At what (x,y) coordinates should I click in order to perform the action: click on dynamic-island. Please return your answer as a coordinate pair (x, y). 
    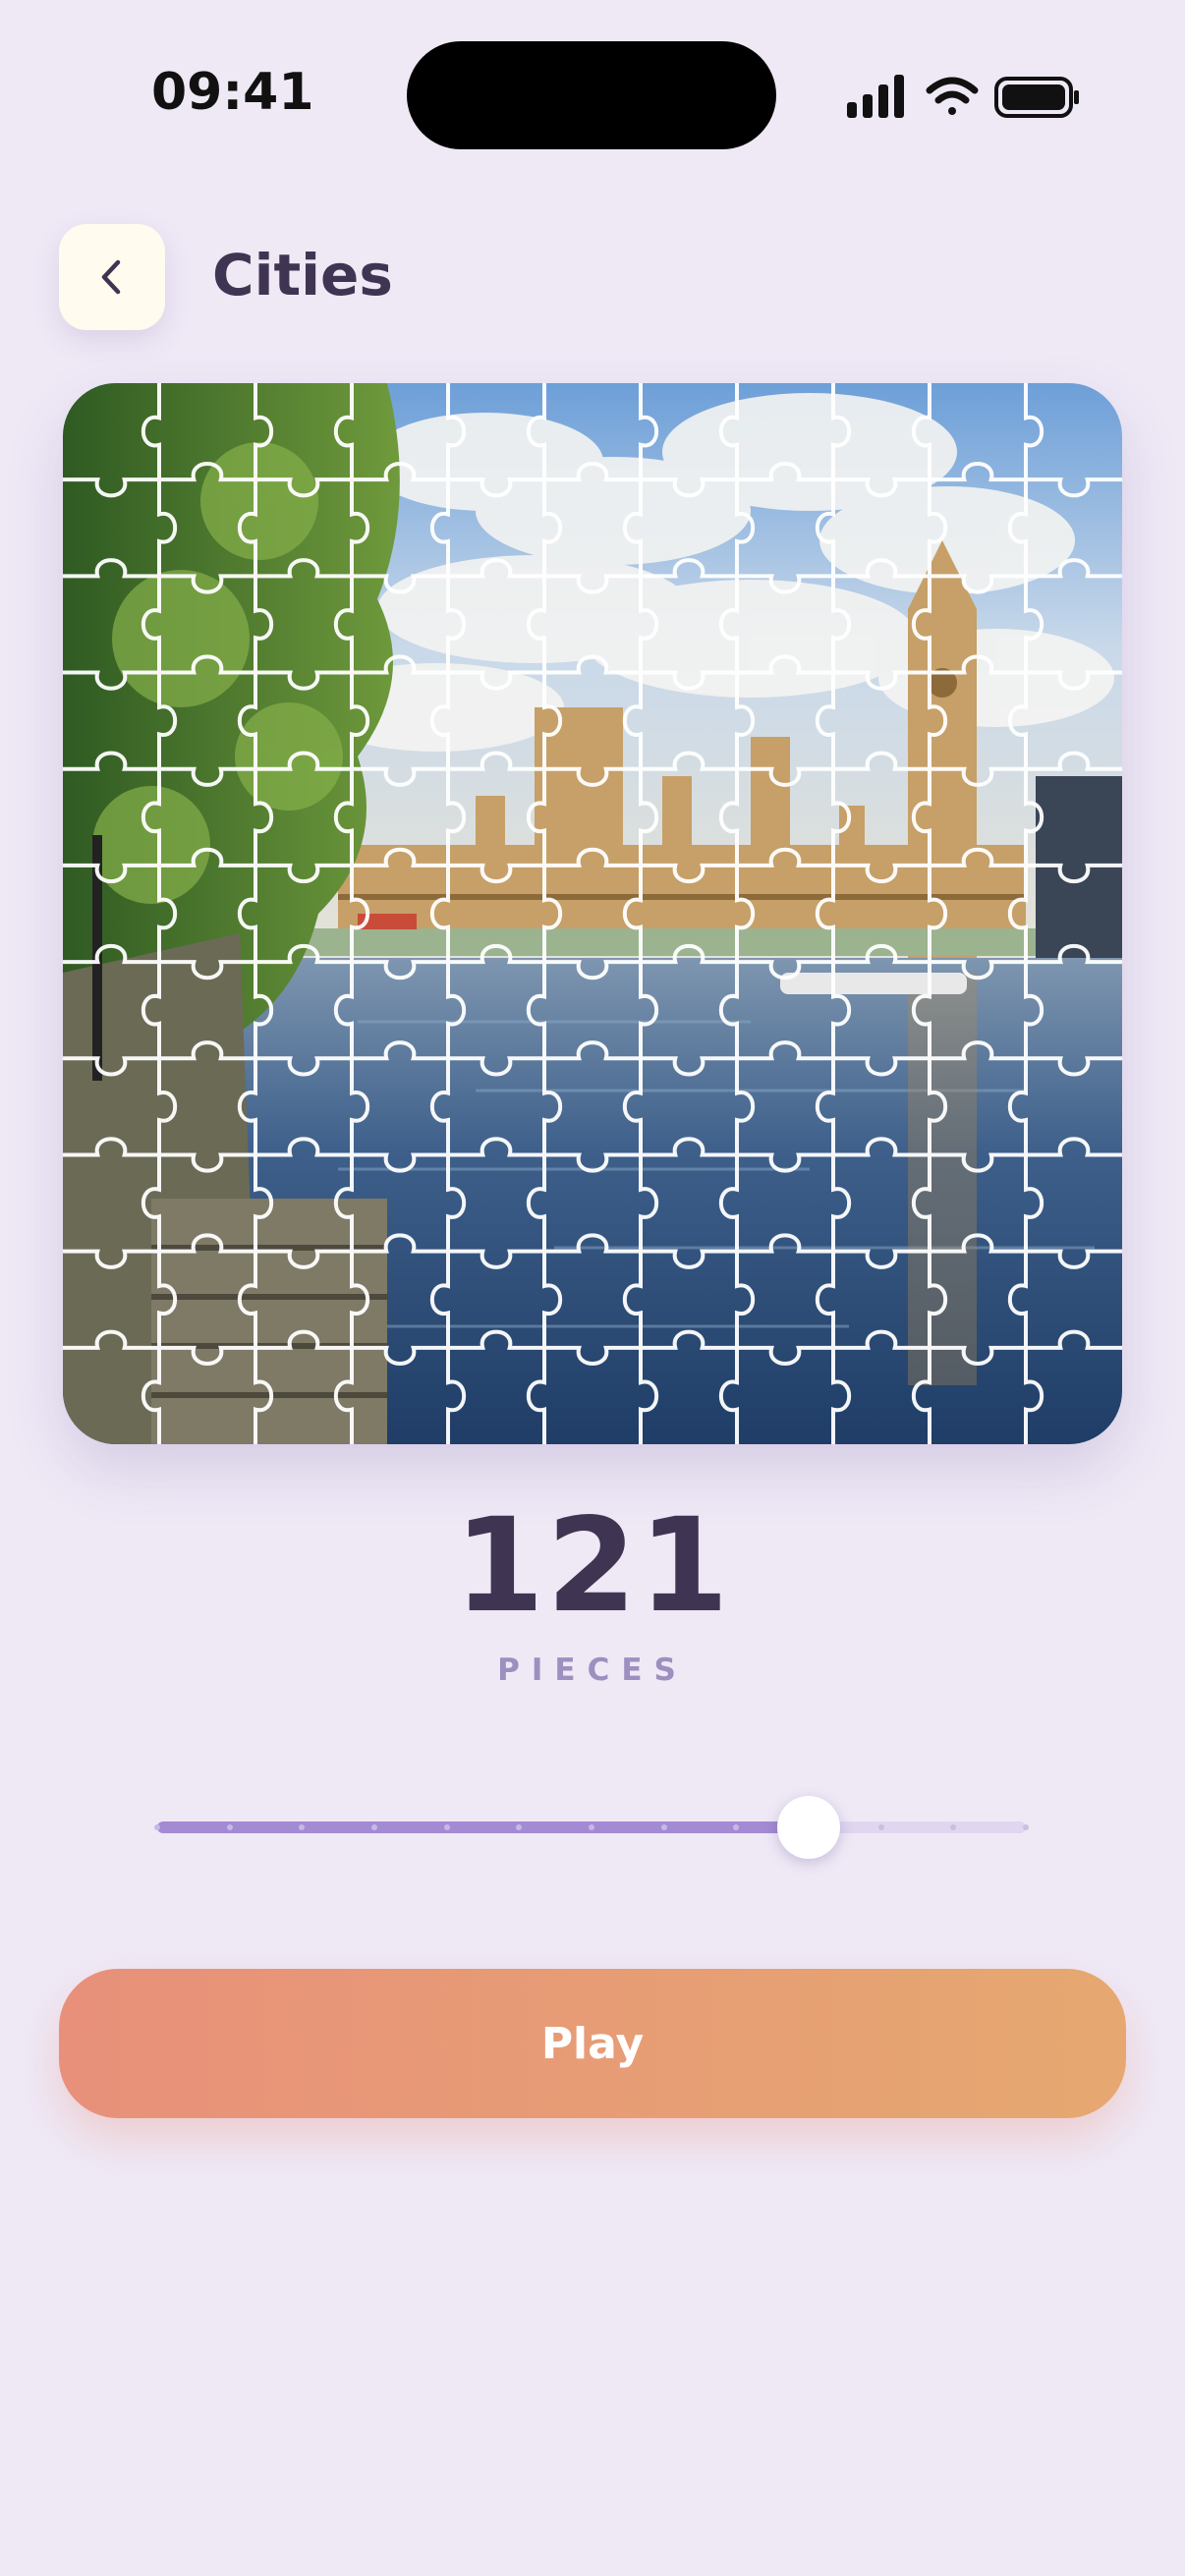
    Looking at the image, I should click on (592, 95).